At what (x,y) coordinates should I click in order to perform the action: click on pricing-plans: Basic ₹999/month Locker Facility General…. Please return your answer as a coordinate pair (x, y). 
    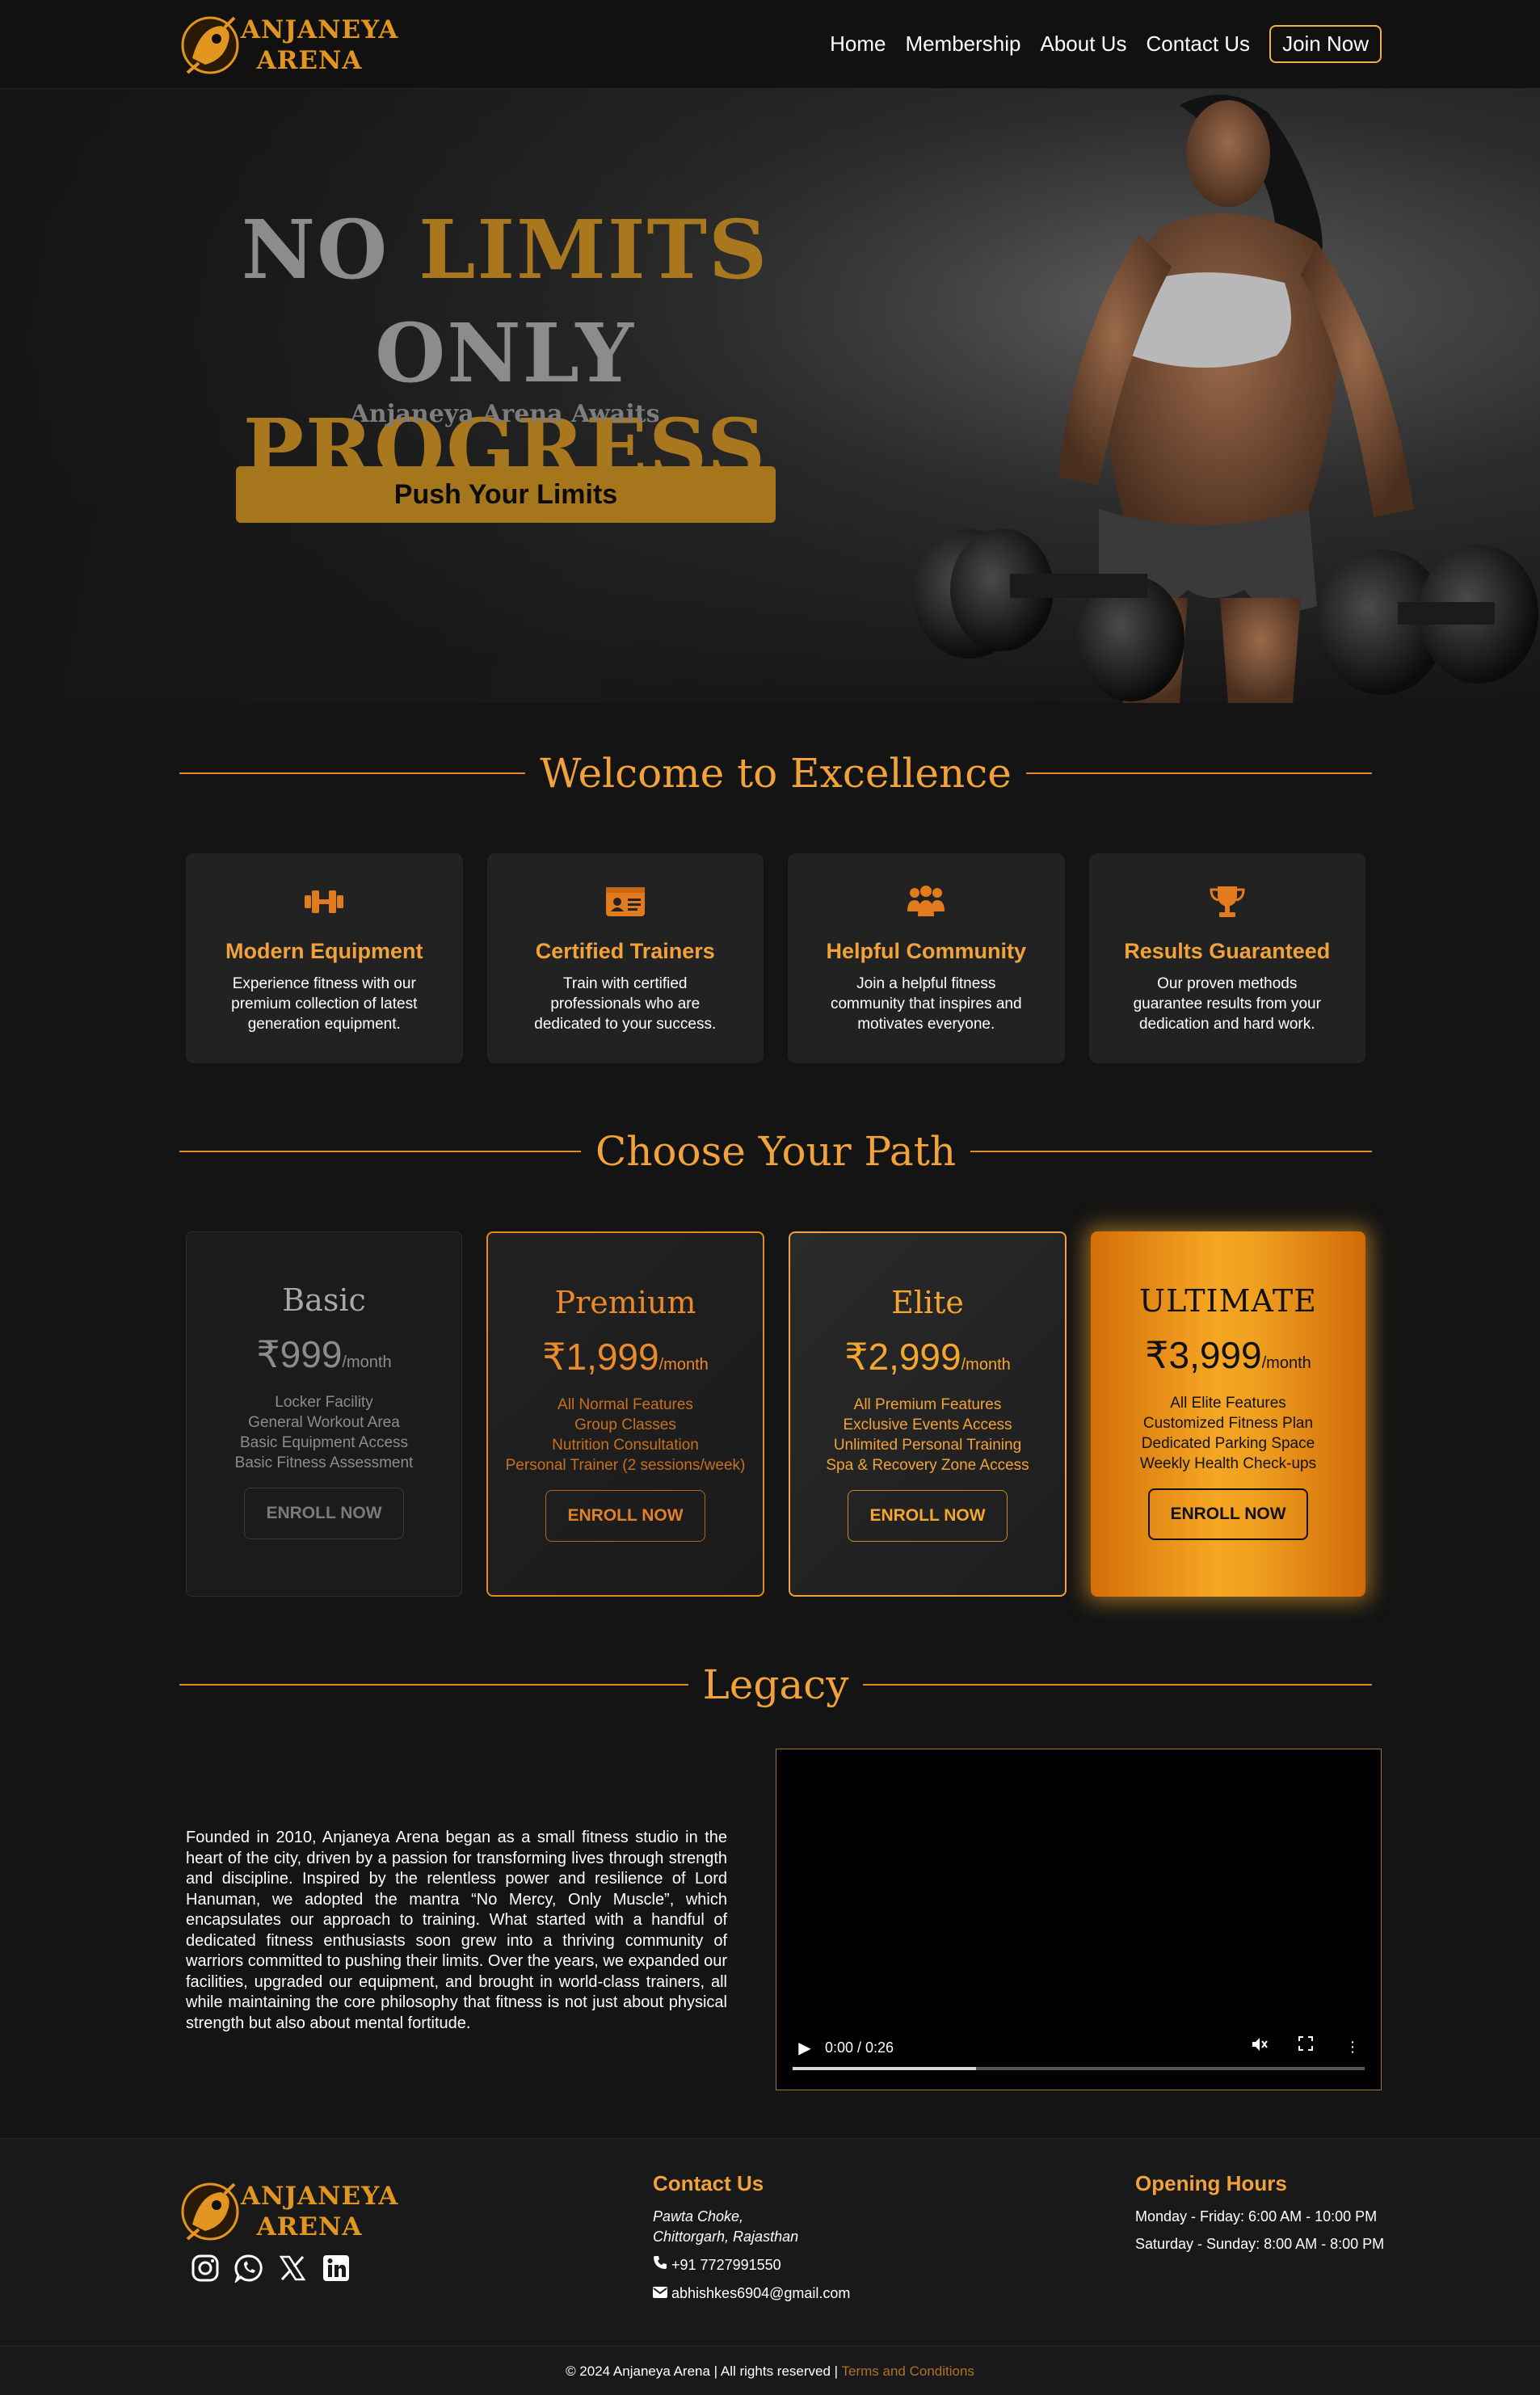
    Looking at the image, I should click on (775, 1414).